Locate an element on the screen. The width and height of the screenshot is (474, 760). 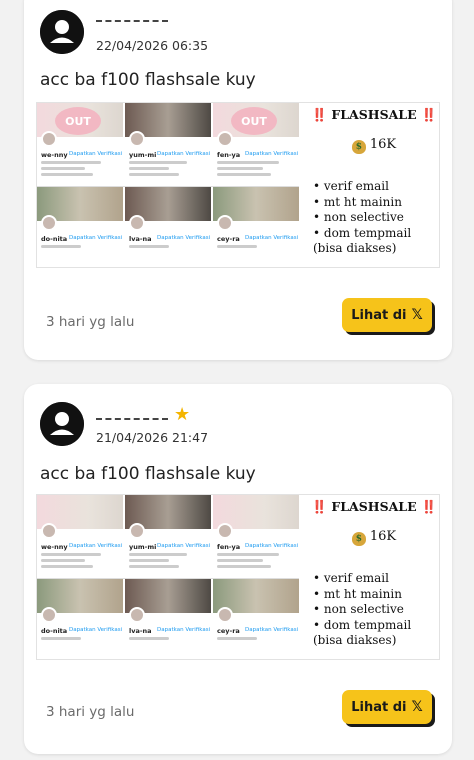
account-cell: lva-na Dapatkan Verifikasi is located at coordinates (168, 227).